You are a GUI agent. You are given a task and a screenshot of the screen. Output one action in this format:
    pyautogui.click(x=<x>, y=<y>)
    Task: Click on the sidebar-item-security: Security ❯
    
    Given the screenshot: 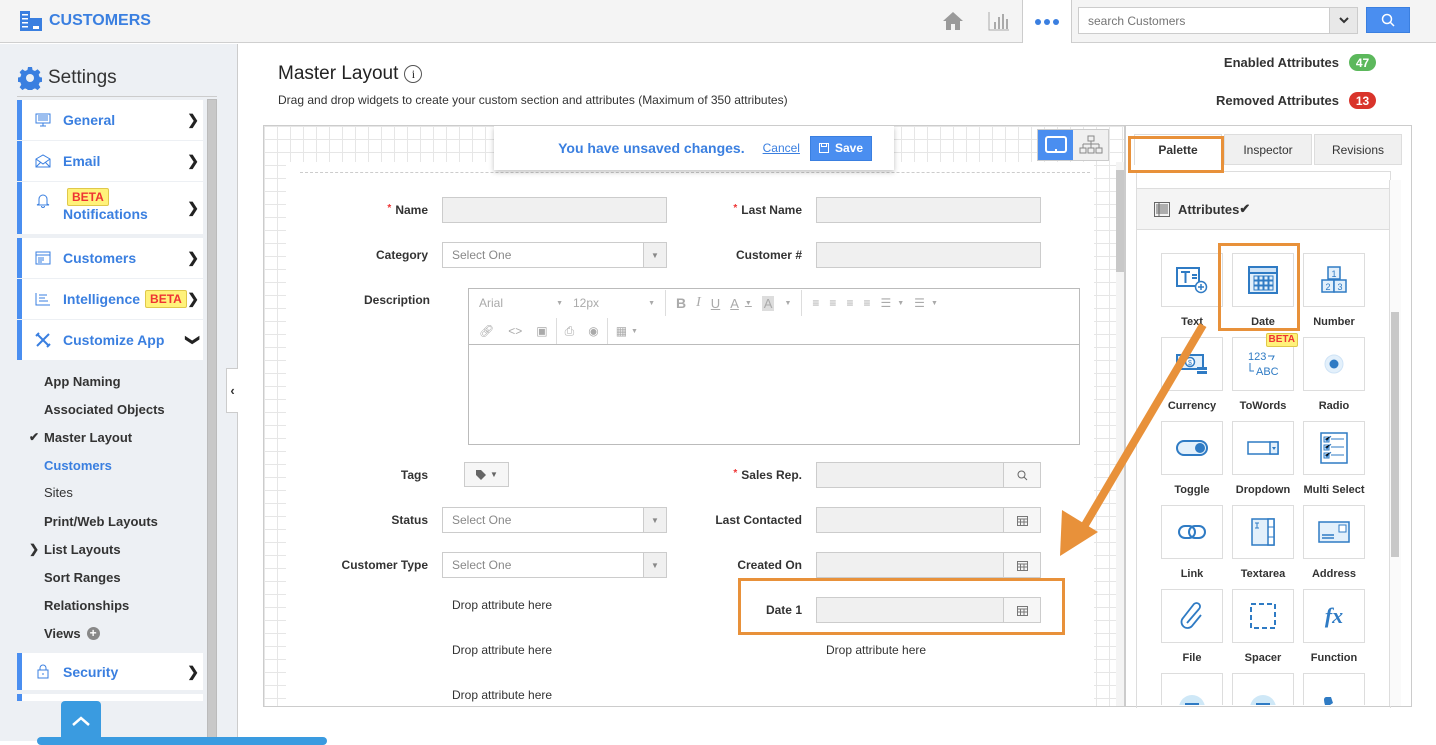 What is the action you would take?
    pyautogui.click(x=110, y=671)
    